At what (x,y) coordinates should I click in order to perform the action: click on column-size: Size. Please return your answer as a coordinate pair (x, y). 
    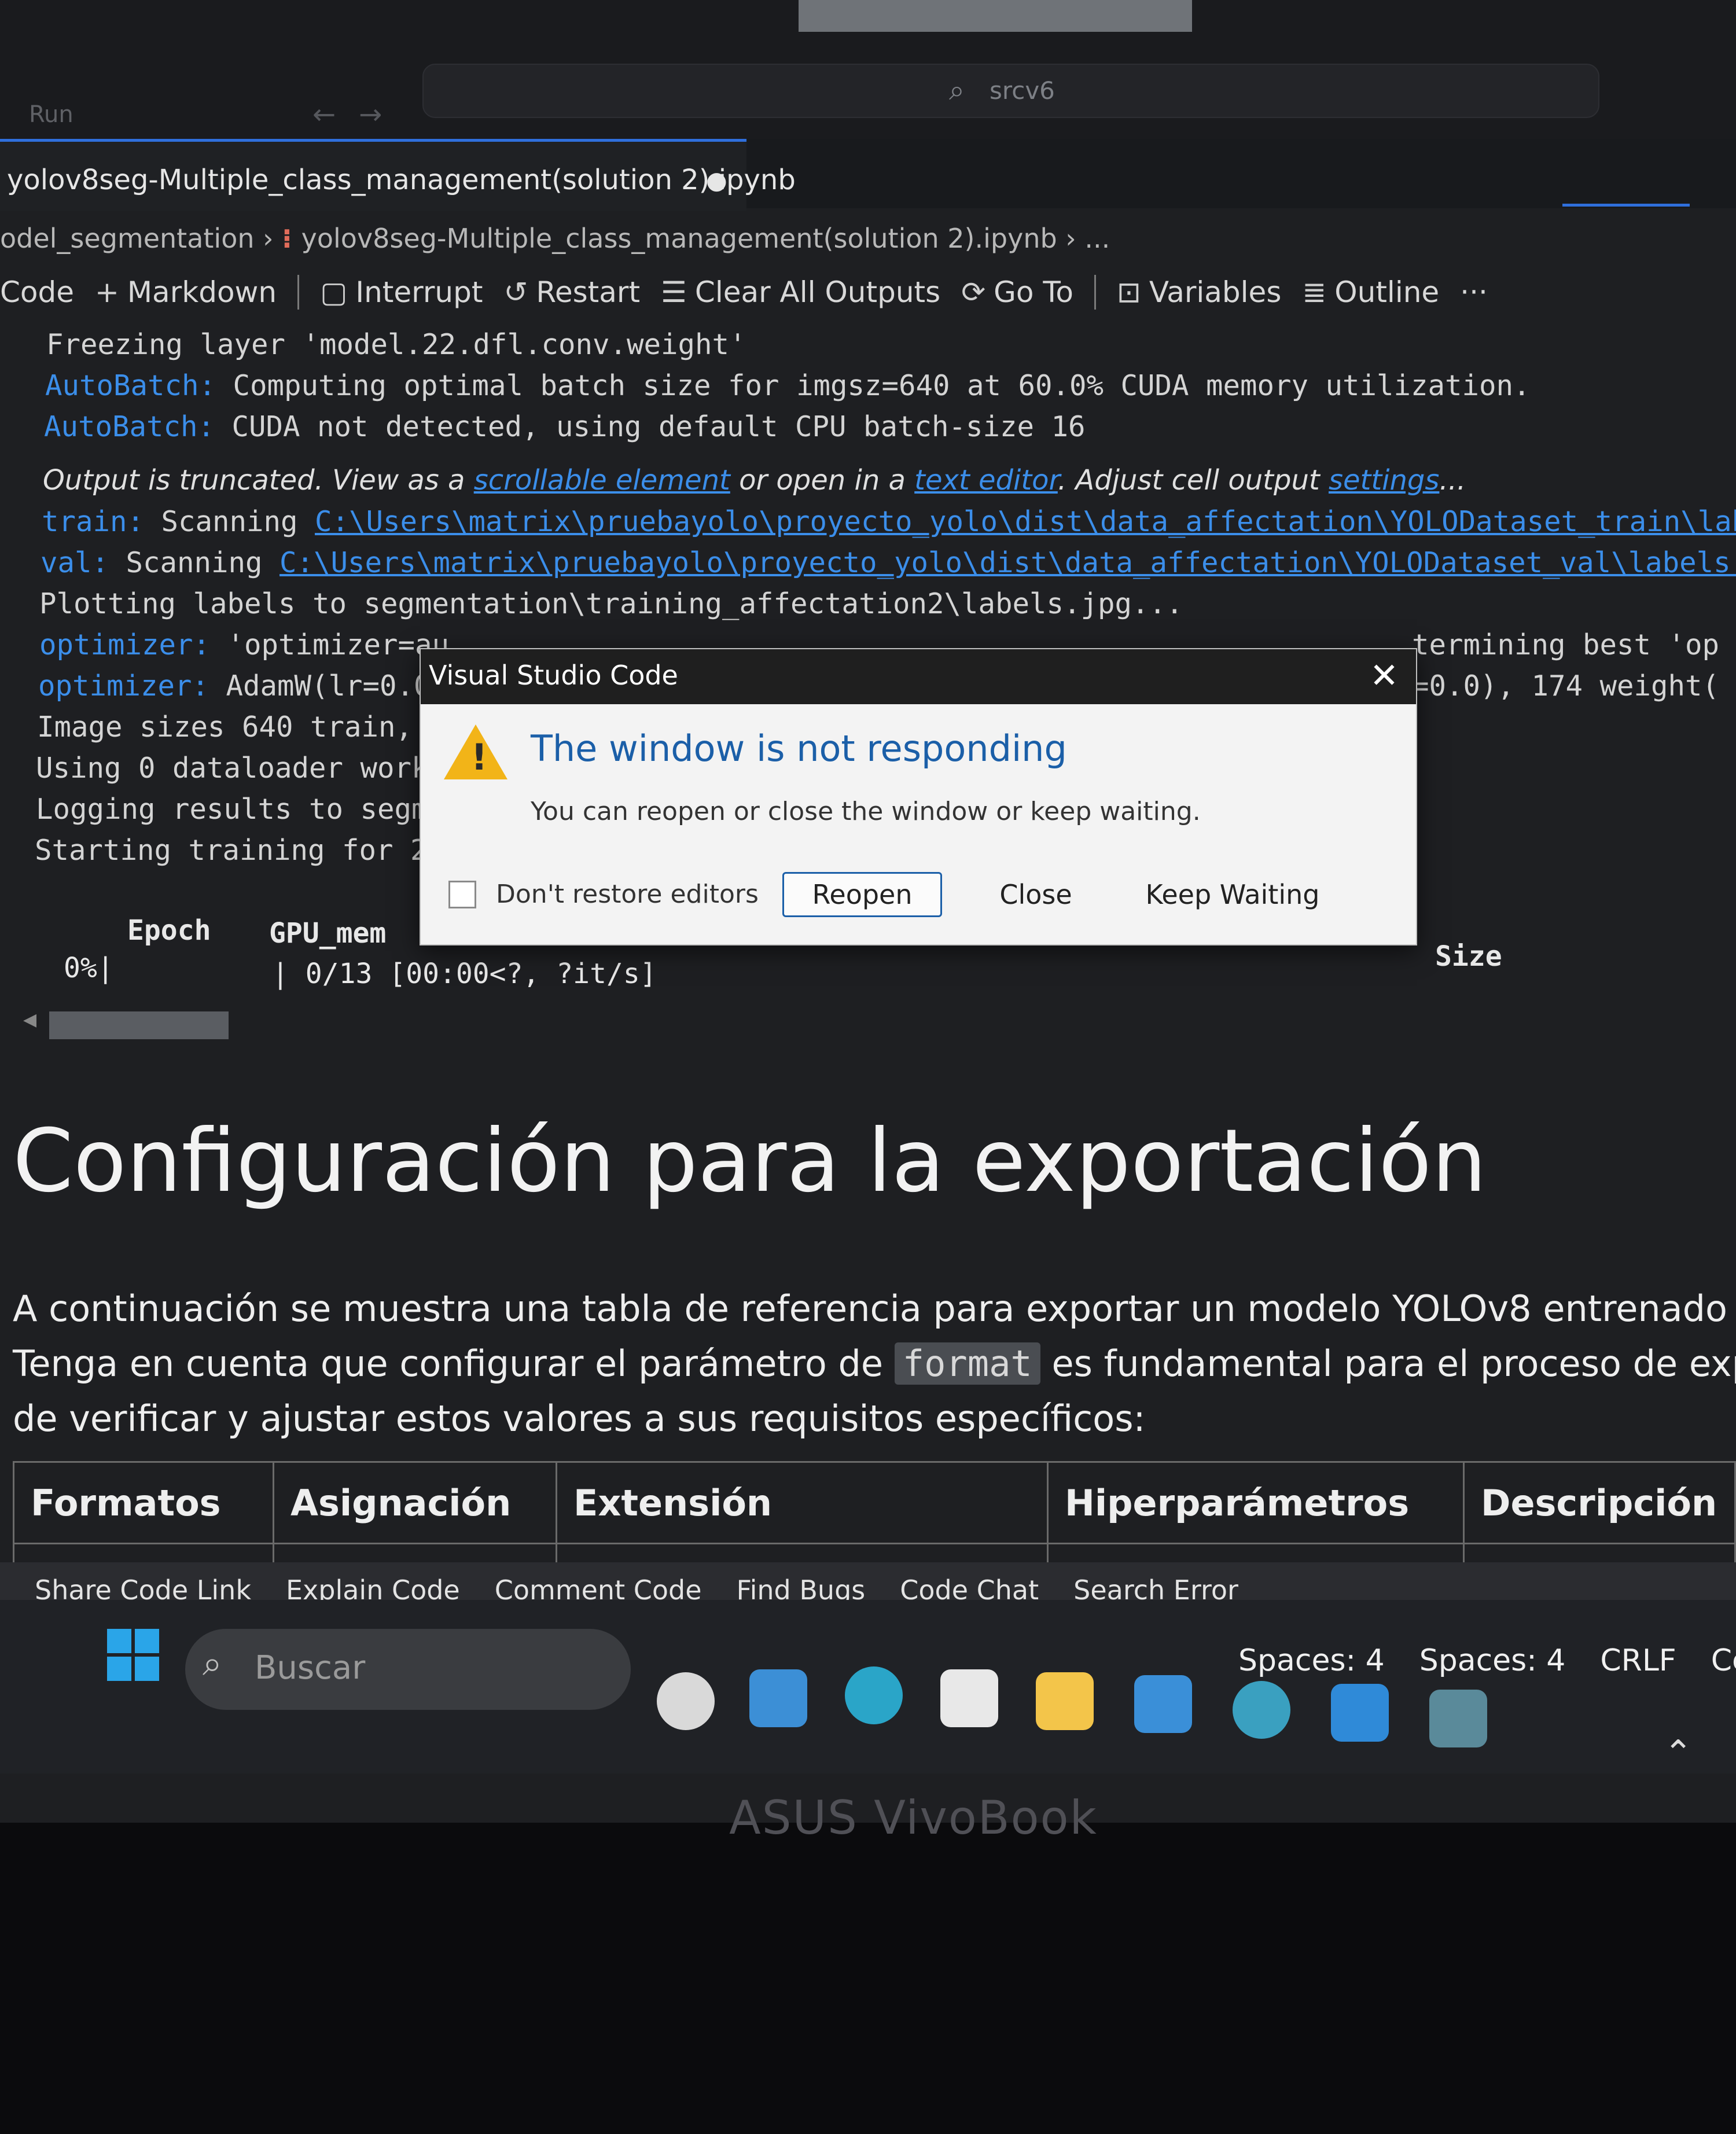
    Looking at the image, I should click on (1468, 956).